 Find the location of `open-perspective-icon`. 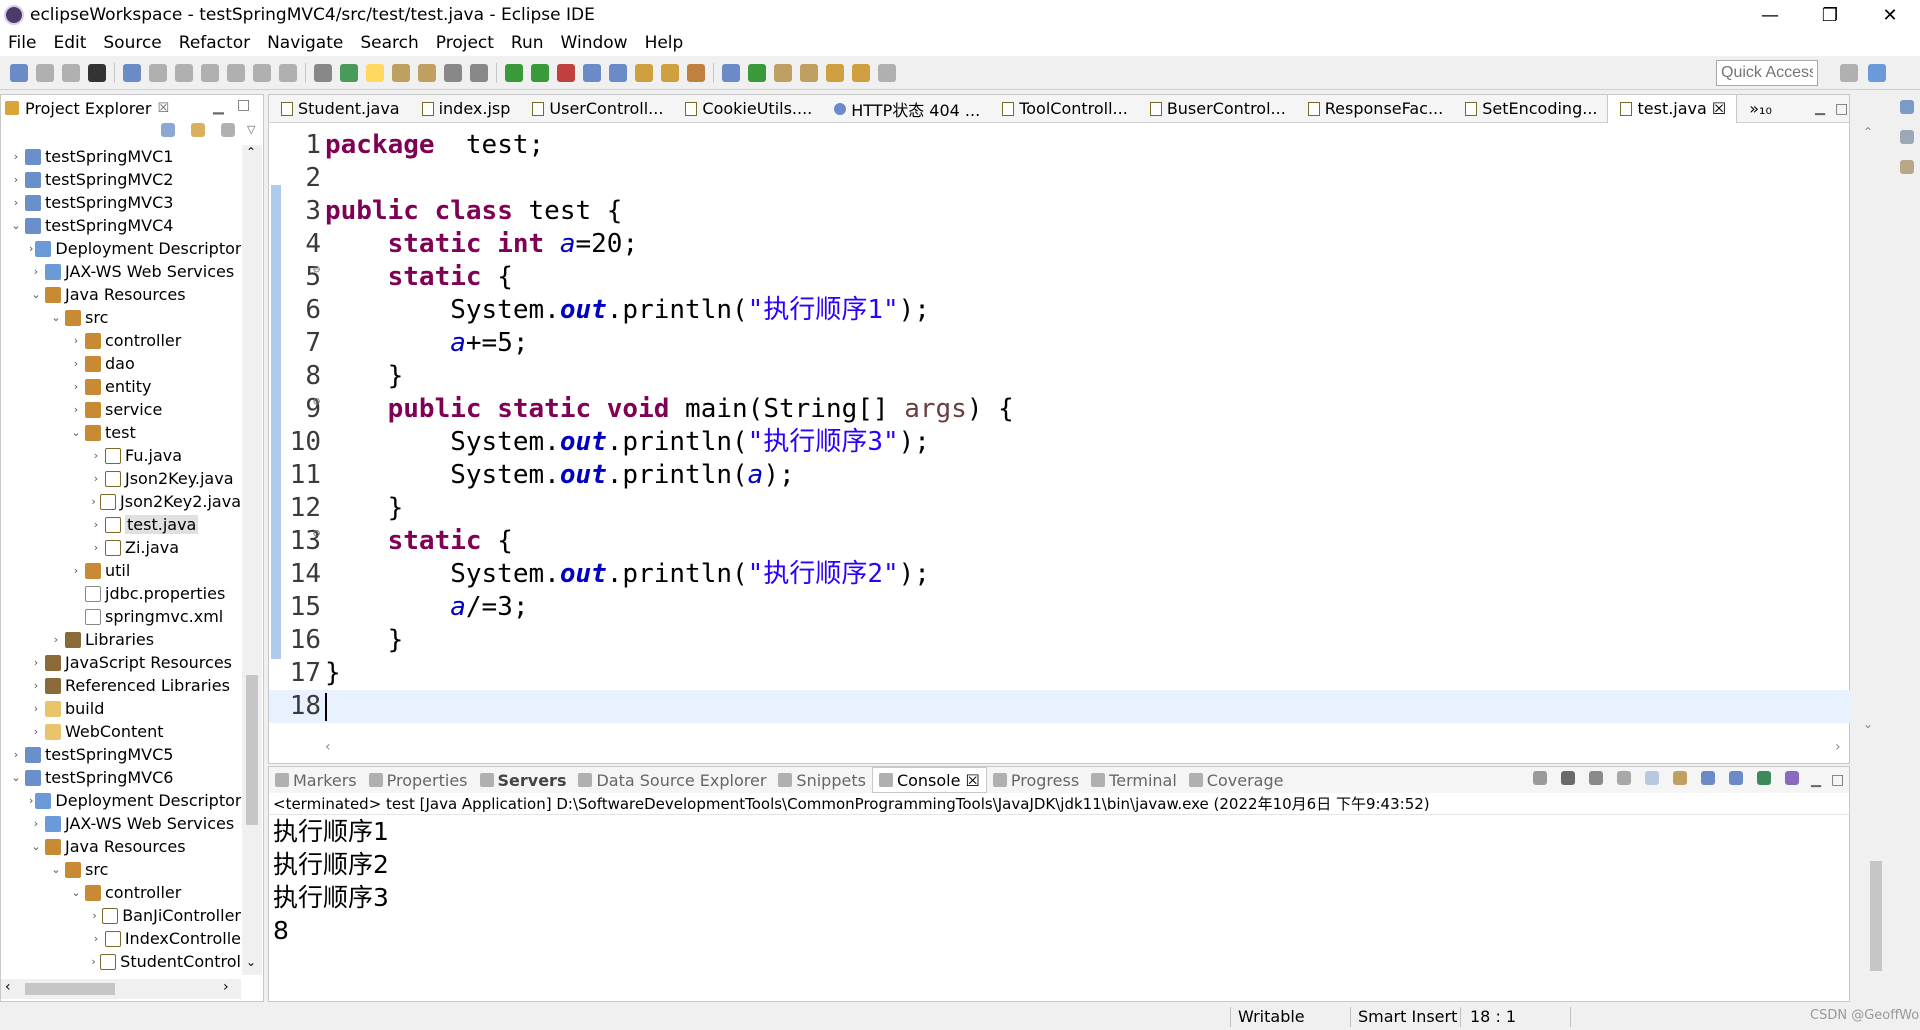

open-perspective-icon is located at coordinates (1849, 72).